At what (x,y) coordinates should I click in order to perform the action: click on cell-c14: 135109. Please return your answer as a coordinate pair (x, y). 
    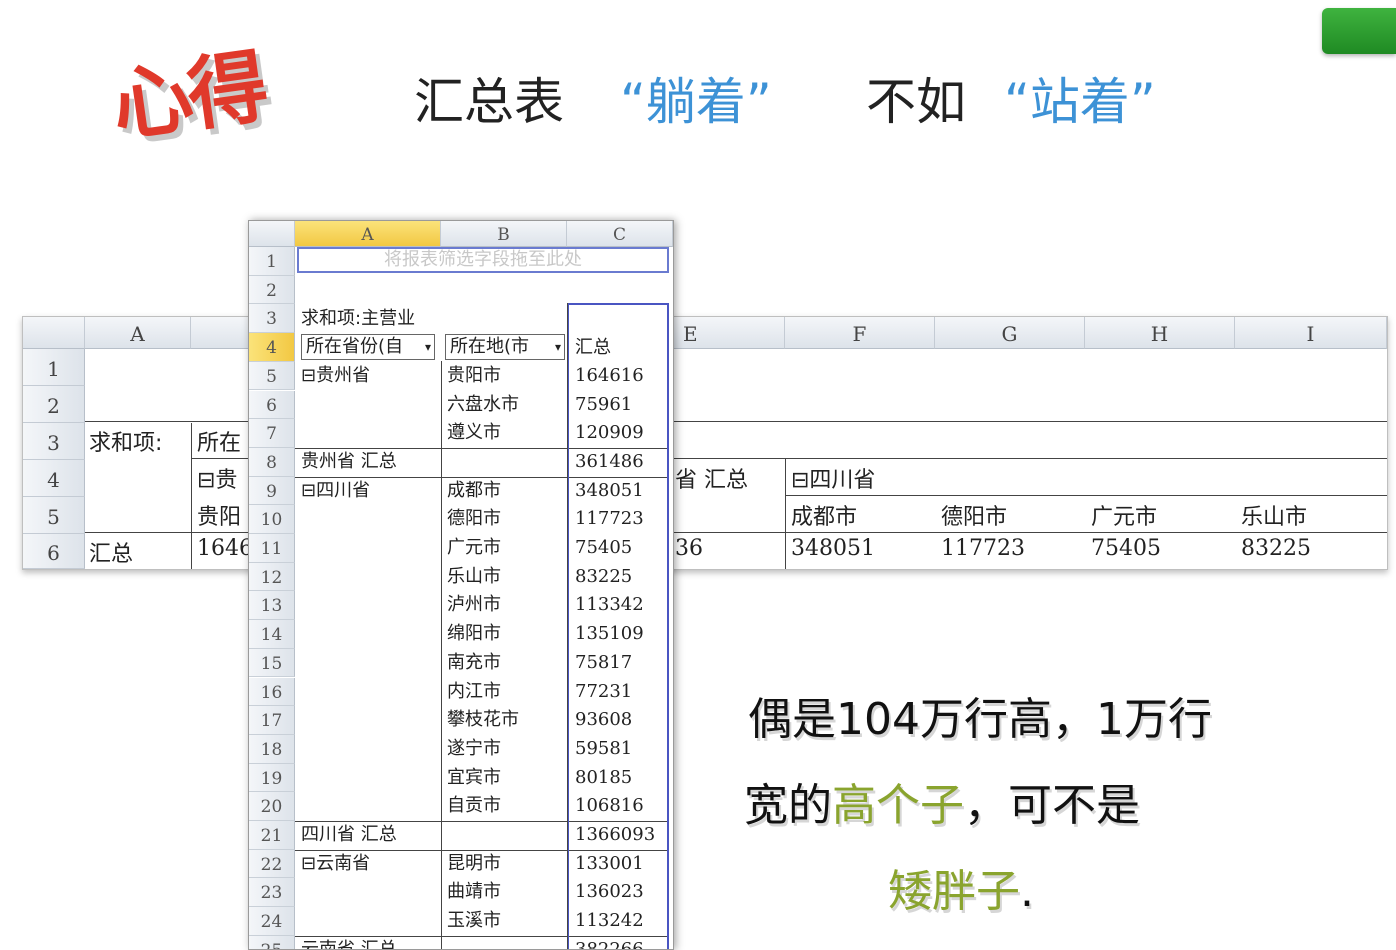
    Looking at the image, I should click on (609, 634).